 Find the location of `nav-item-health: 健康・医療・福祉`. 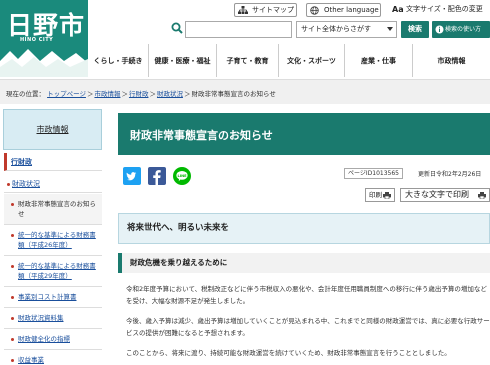

nav-item-health: 健康・医療・福祉 is located at coordinates (182, 60).